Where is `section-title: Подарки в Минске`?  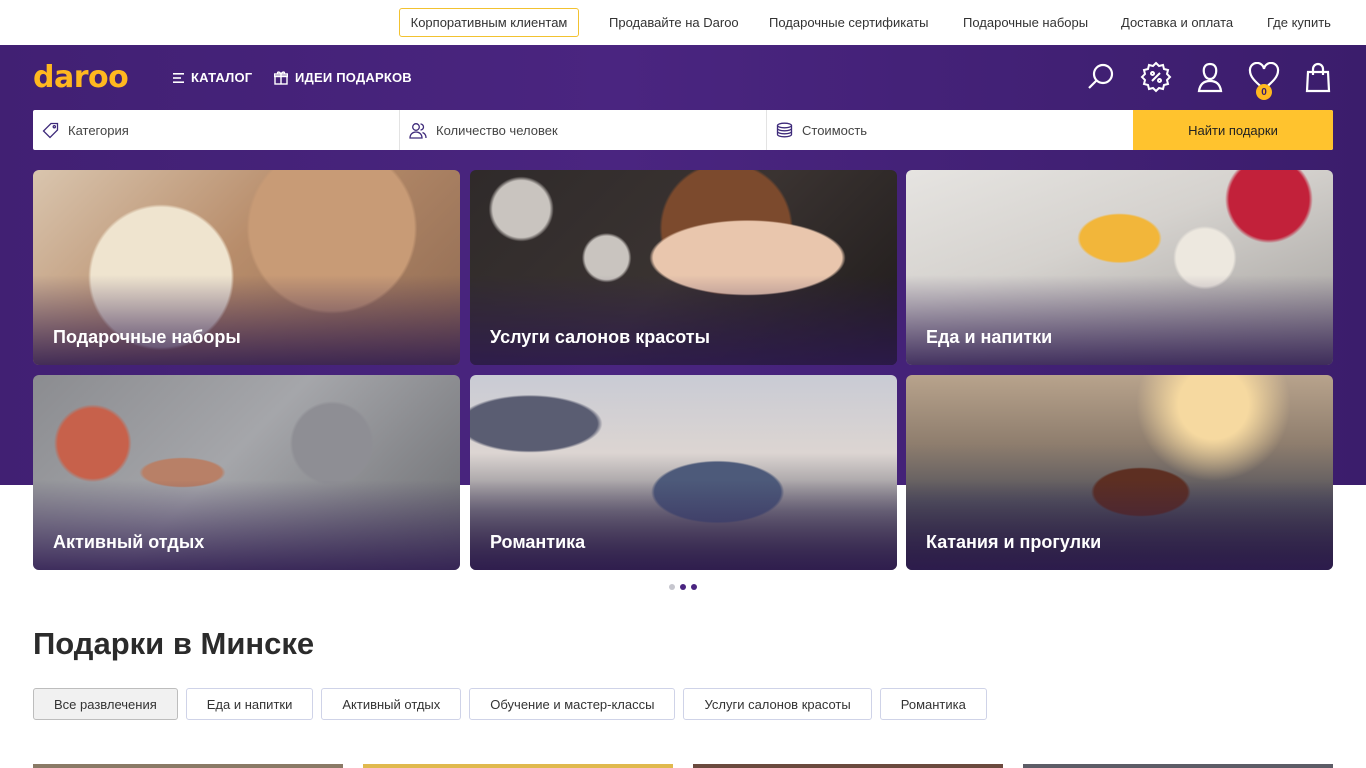
section-title: Подарки в Минске is located at coordinates (174, 643).